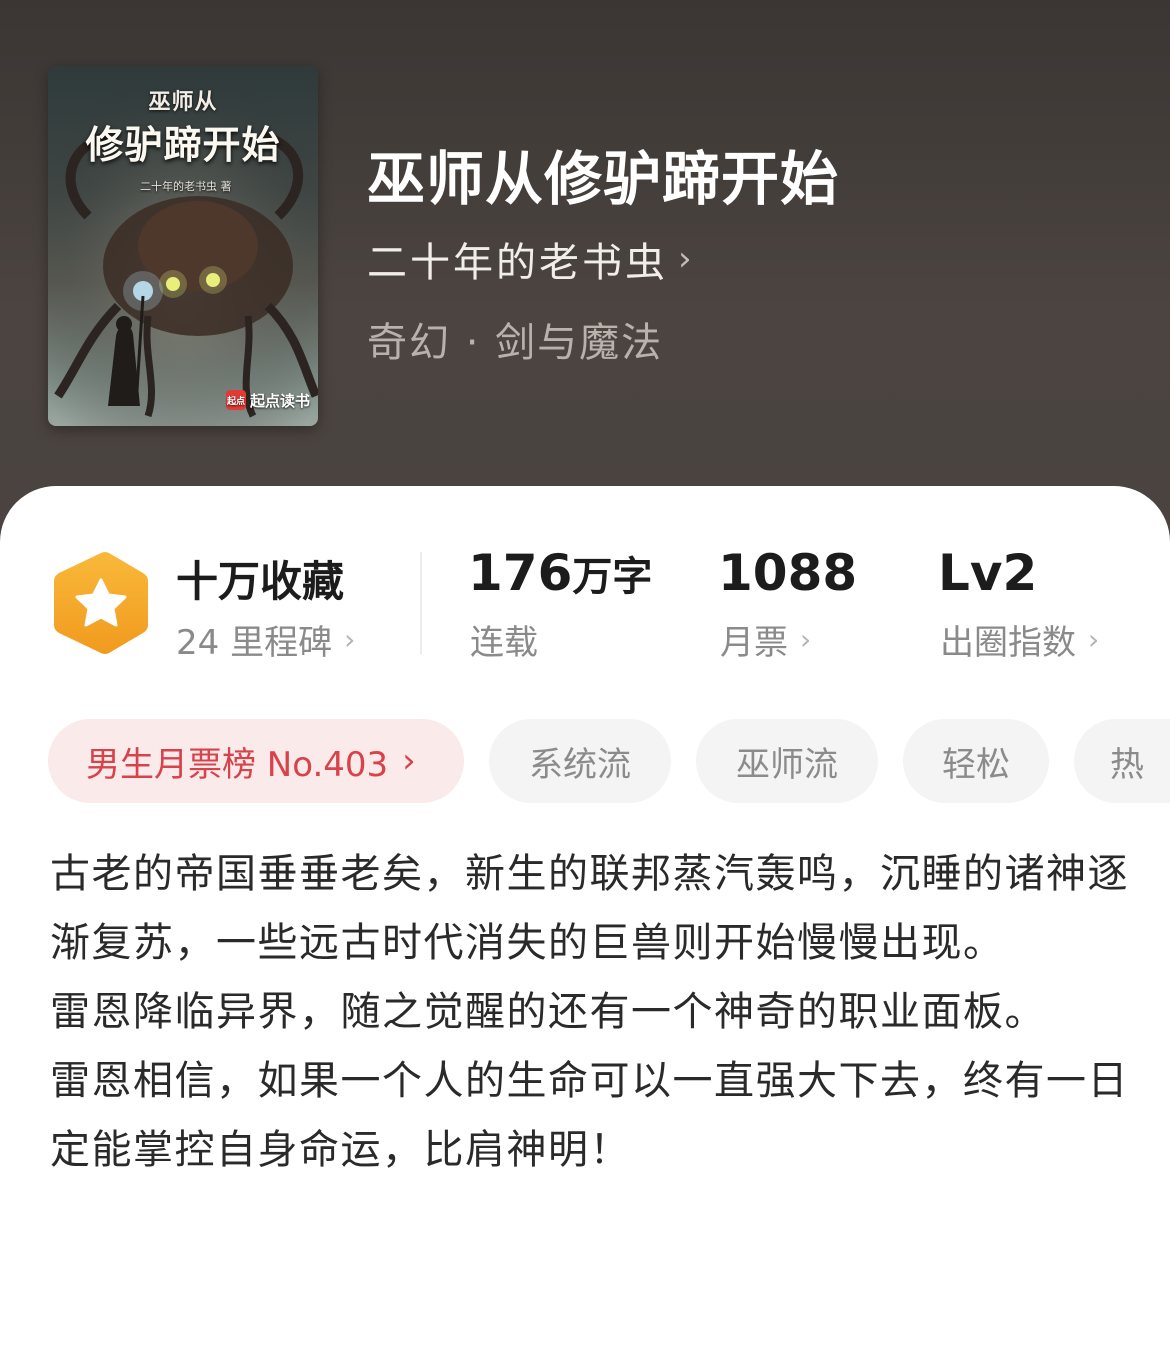 This screenshot has width=1170, height=1346. Describe the element at coordinates (580, 761) in the screenshot. I see `tag-system: 系统流` at that location.